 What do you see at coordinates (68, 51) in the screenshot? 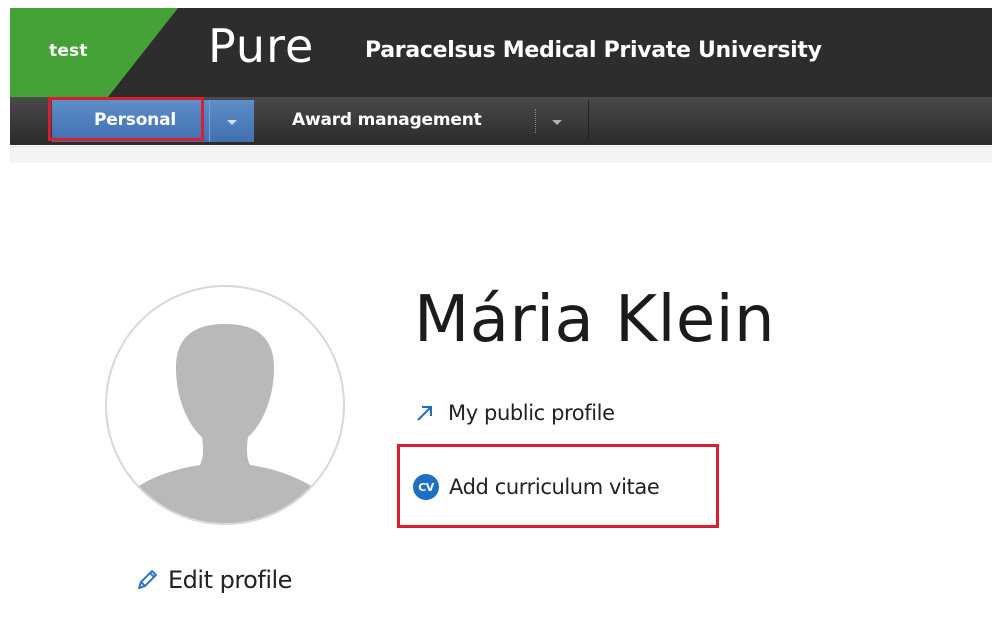
I see `environment-label: test` at bounding box center [68, 51].